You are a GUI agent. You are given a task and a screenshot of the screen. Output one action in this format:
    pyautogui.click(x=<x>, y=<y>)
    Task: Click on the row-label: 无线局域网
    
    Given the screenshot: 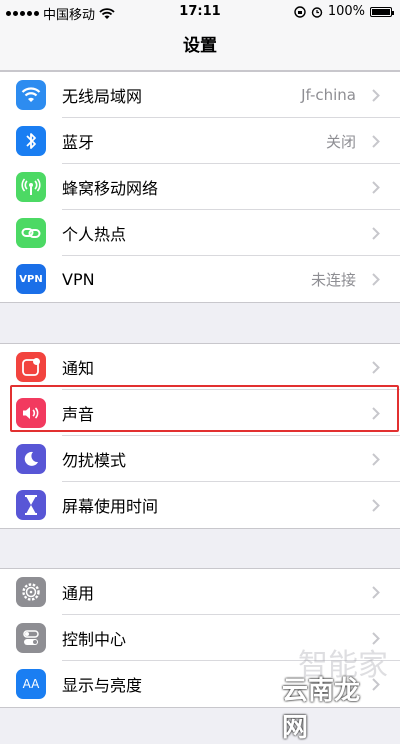 What is the action you would take?
    pyautogui.click(x=102, y=96)
    